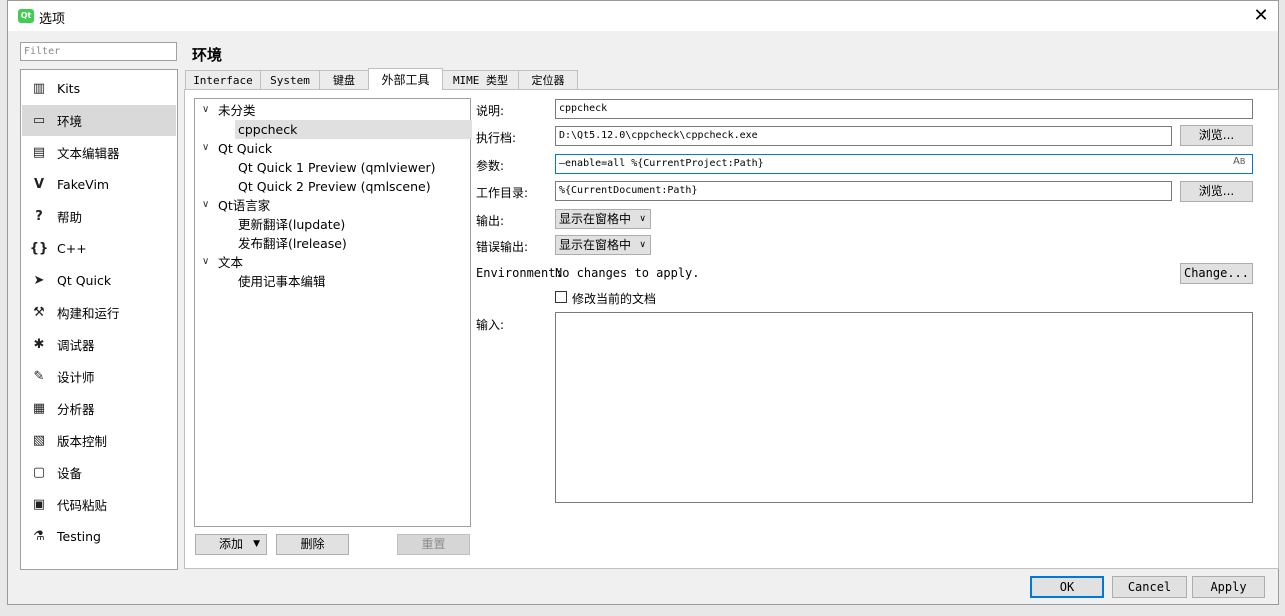 This screenshot has width=1285, height=616. What do you see at coordinates (519, 273) in the screenshot?
I see `environment-label: Environment:` at bounding box center [519, 273].